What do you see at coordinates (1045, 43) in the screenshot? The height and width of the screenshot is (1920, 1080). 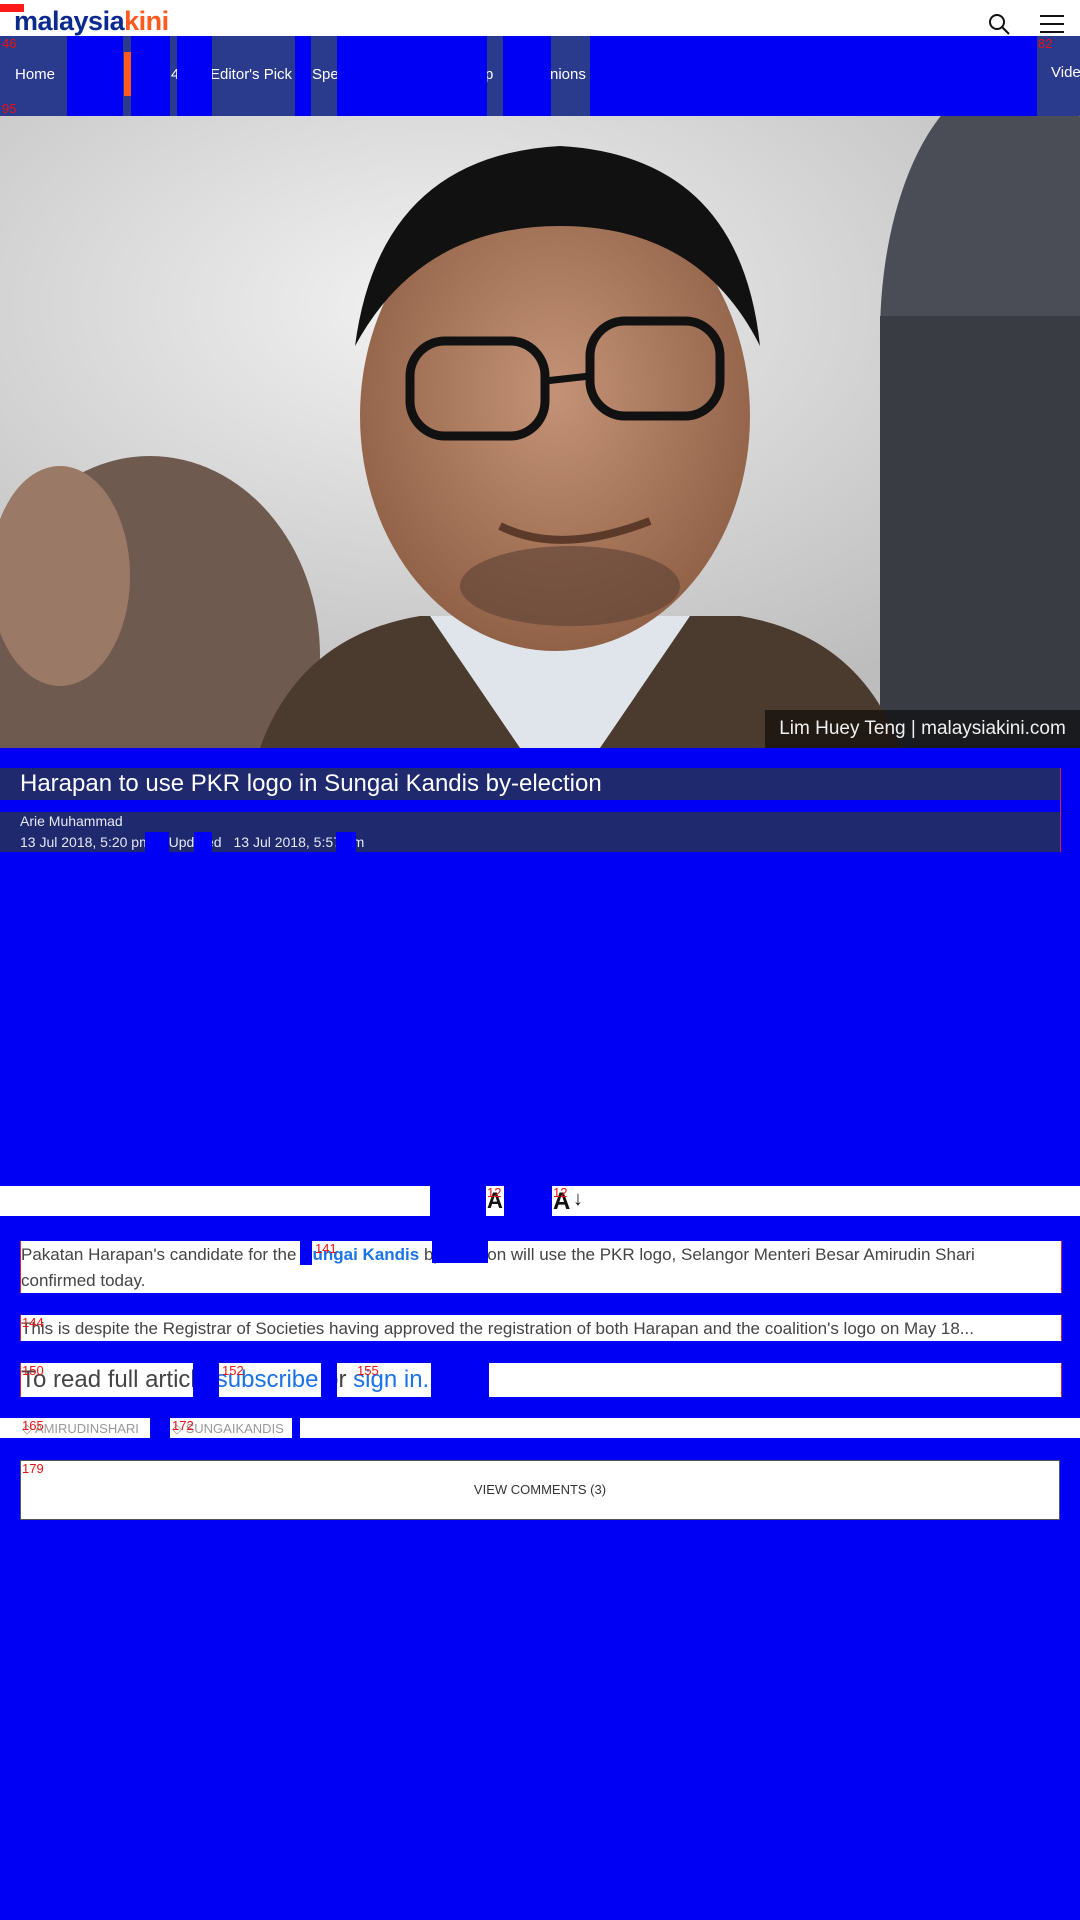 I see `overlay-number: 82` at bounding box center [1045, 43].